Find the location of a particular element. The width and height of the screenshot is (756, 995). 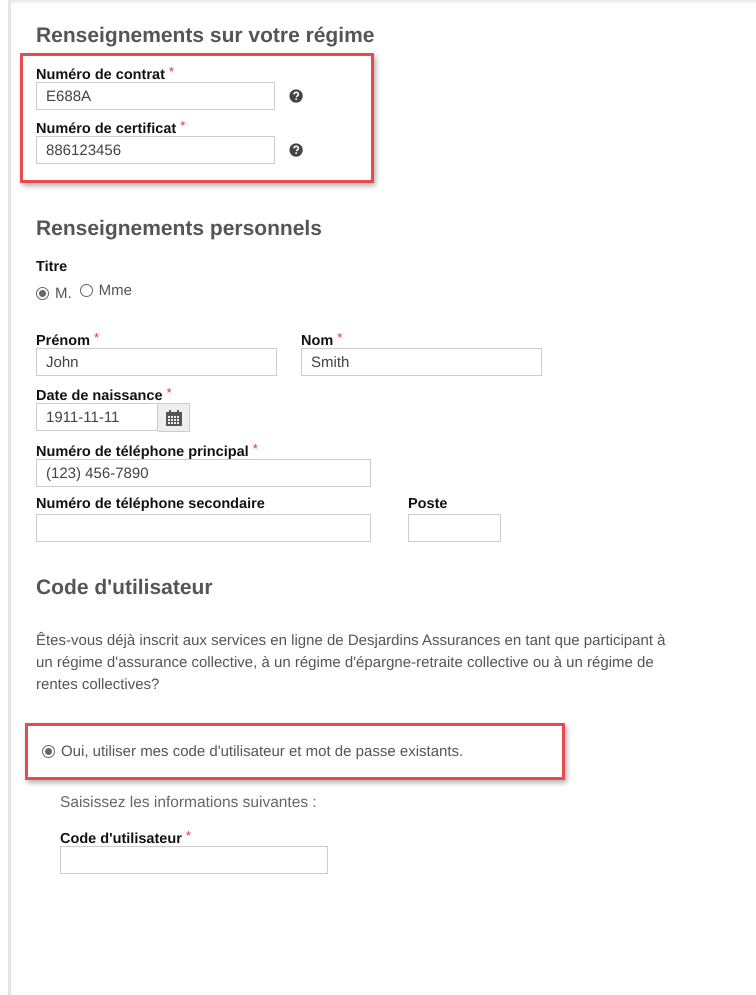

field-label: Prénom is located at coordinates (63, 341).